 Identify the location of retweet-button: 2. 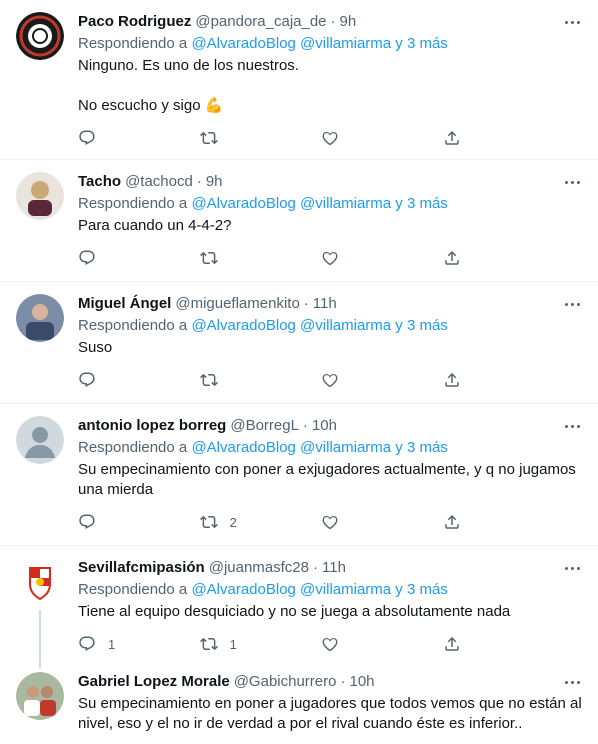
(229, 522).